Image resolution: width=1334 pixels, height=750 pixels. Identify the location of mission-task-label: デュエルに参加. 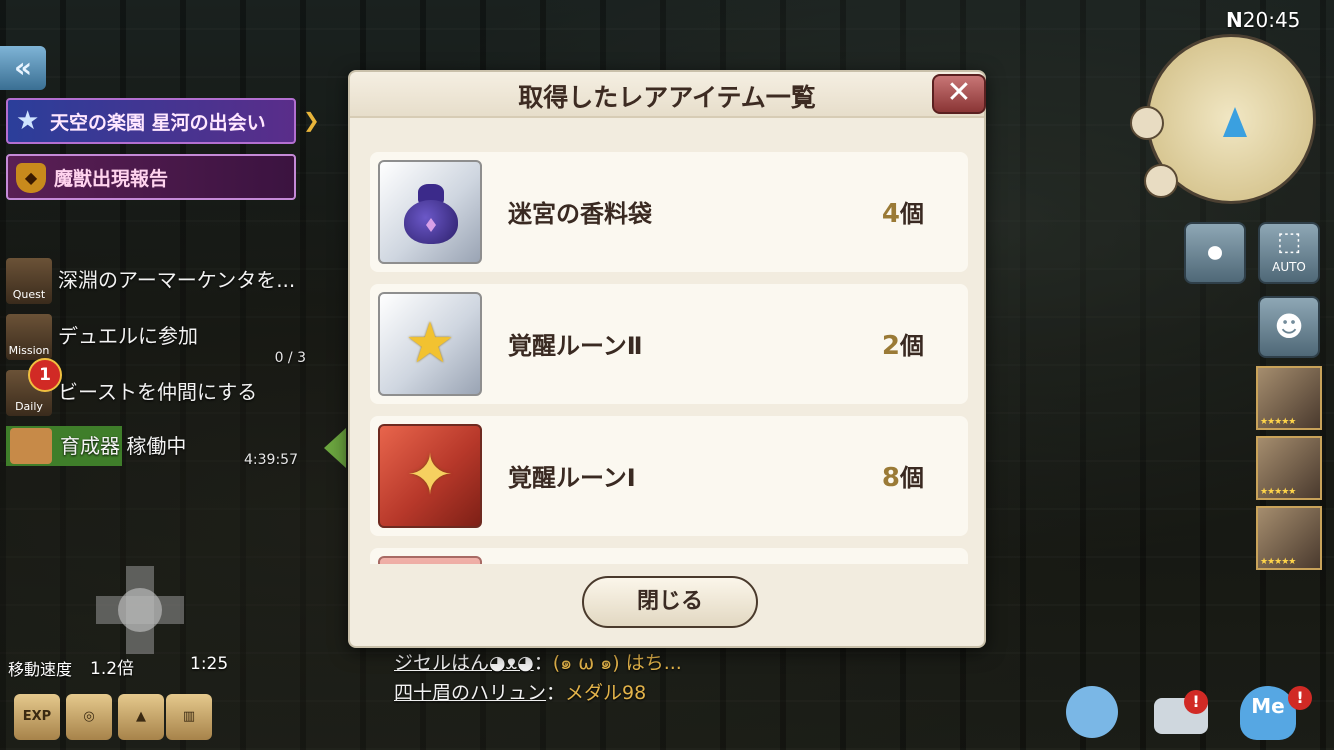
(128, 336).